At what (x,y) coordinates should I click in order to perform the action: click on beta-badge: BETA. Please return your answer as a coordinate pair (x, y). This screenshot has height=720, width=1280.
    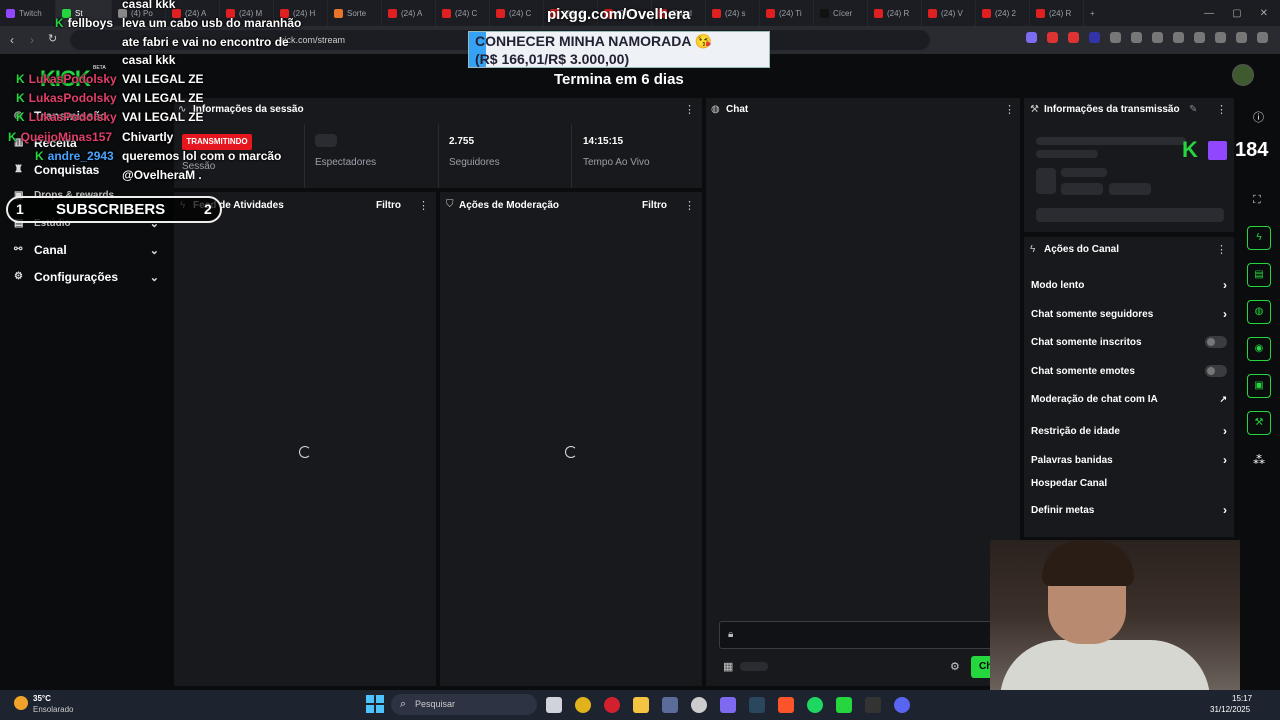
    Looking at the image, I should click on (99, 68).